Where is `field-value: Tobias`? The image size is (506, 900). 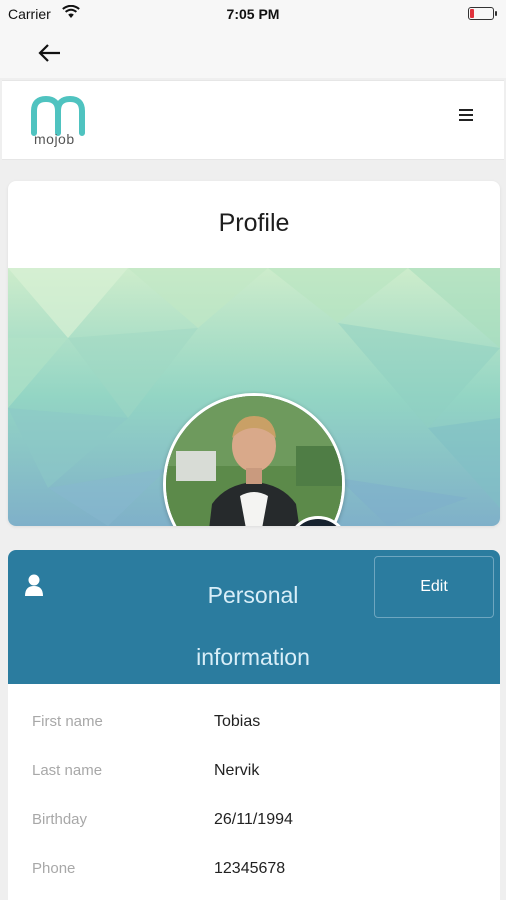 field-value: Tobias is located at coordinates (237, 721).